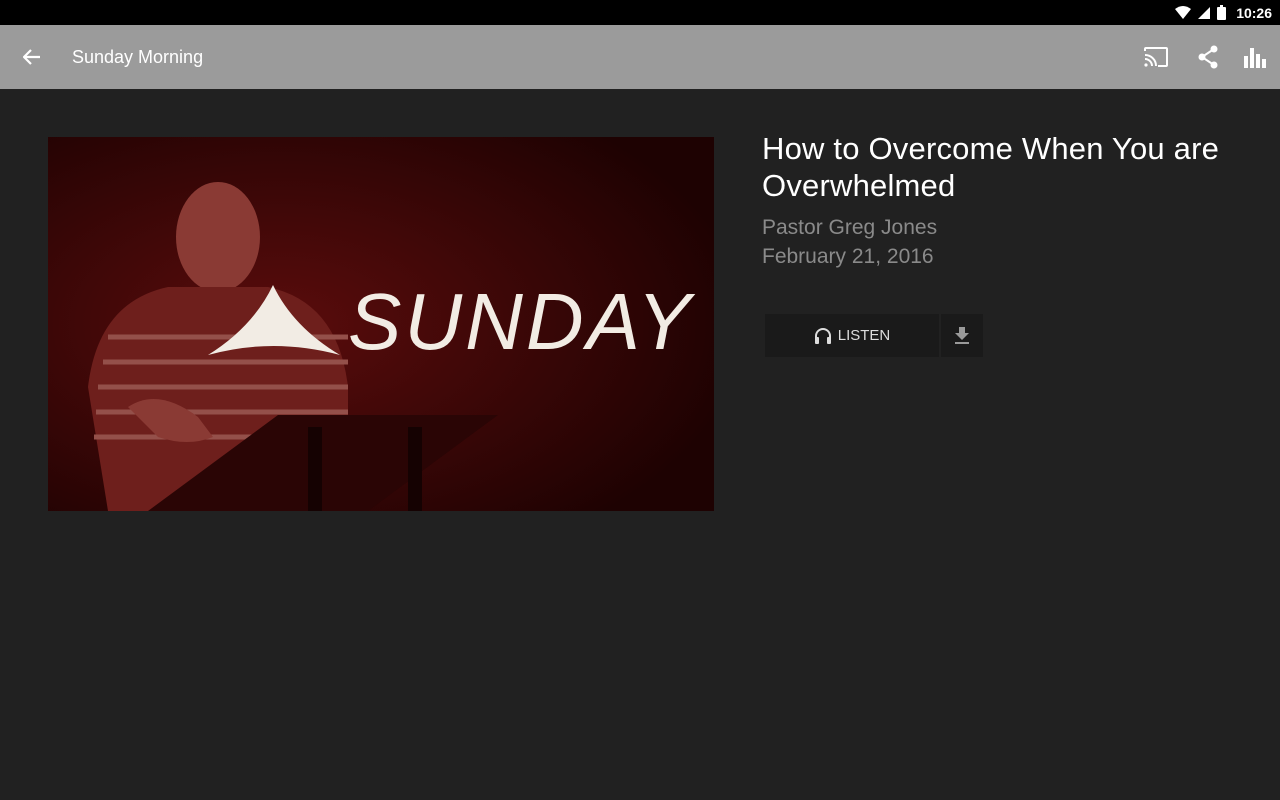  I want to click on cast-button, so click(1156, 57).